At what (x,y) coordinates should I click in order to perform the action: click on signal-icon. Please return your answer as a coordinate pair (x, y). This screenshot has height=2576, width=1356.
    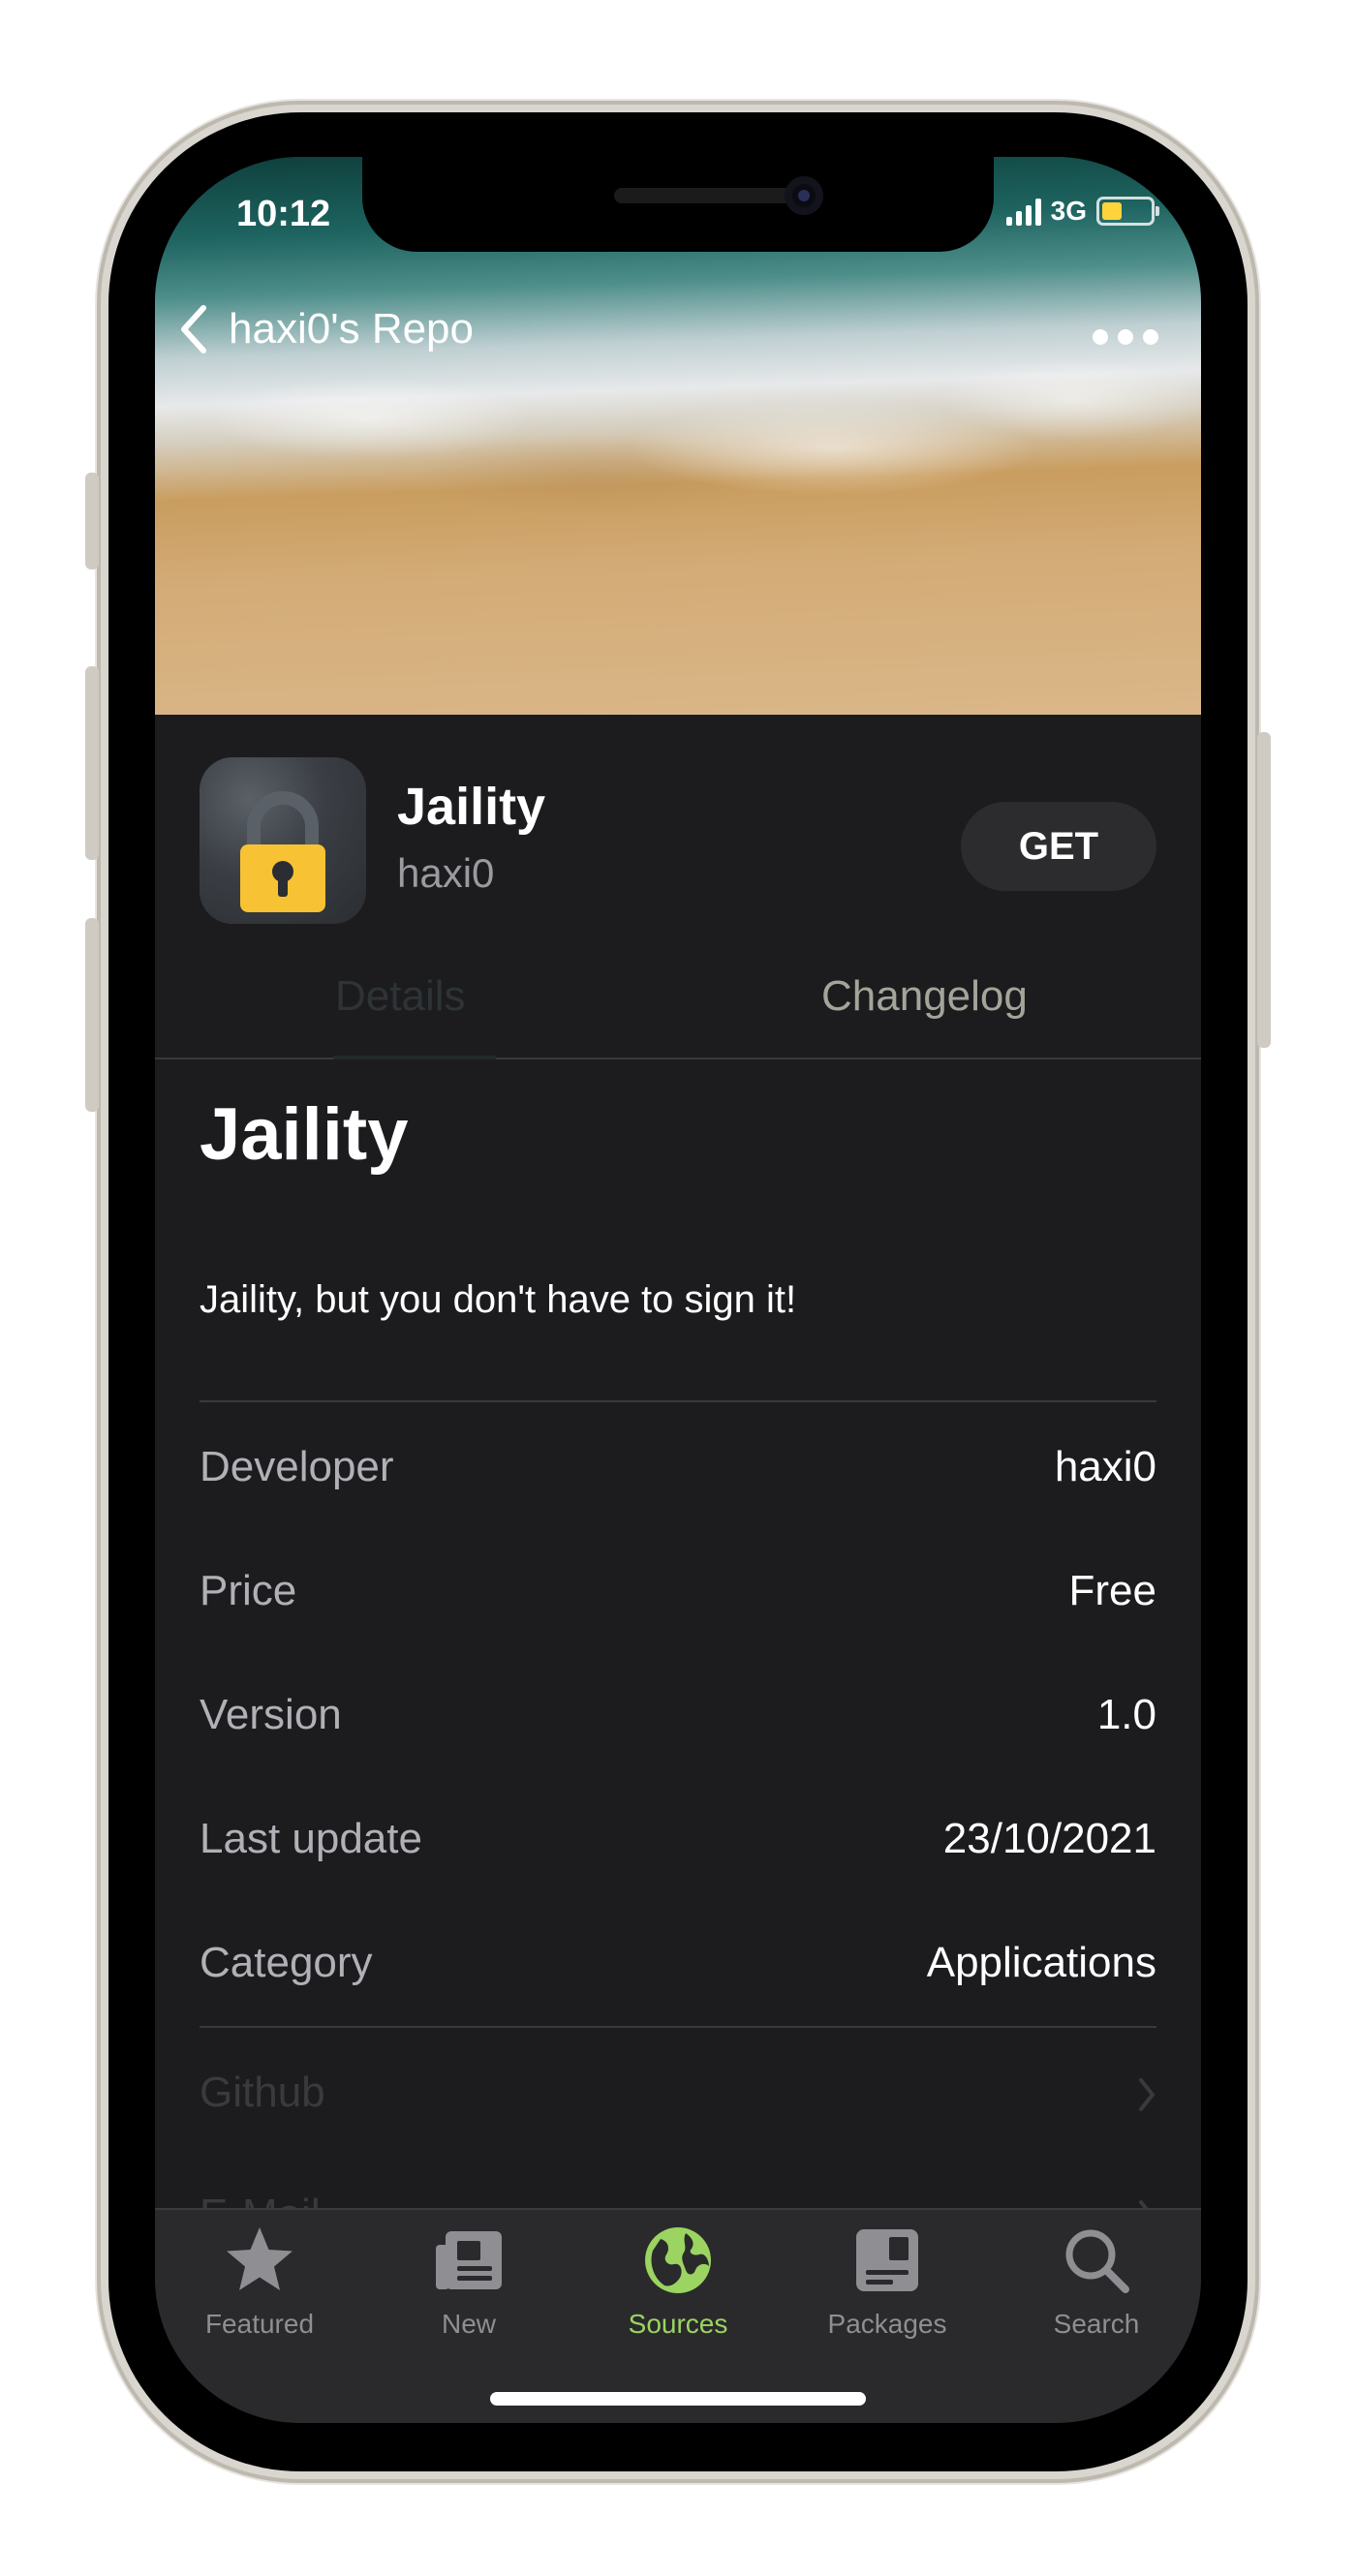
    Looking at the image, I should click on (1023, 211).